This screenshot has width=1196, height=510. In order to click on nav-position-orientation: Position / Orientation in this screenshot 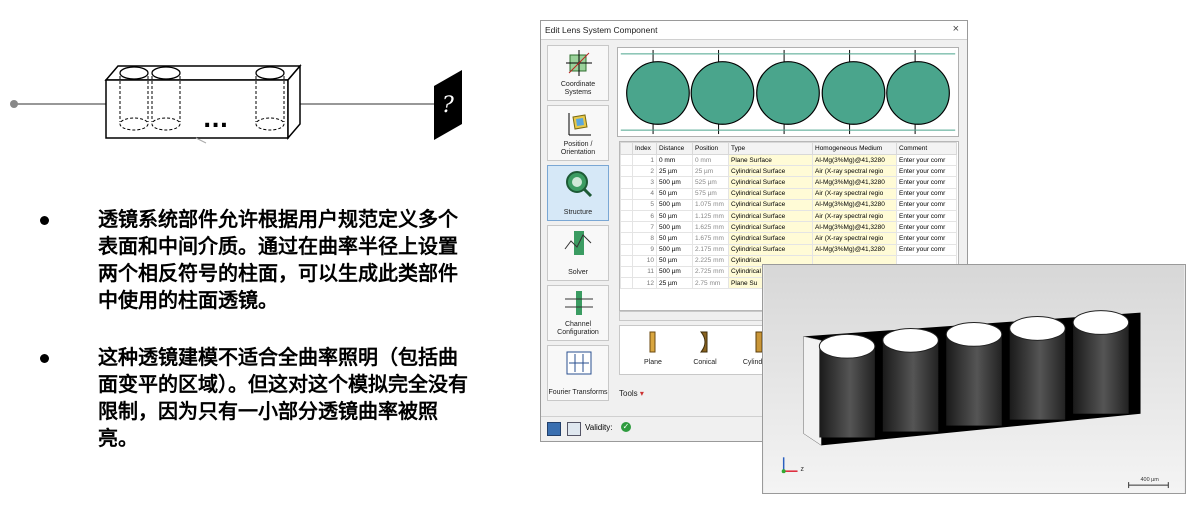, I will do `click(578, 133)`.